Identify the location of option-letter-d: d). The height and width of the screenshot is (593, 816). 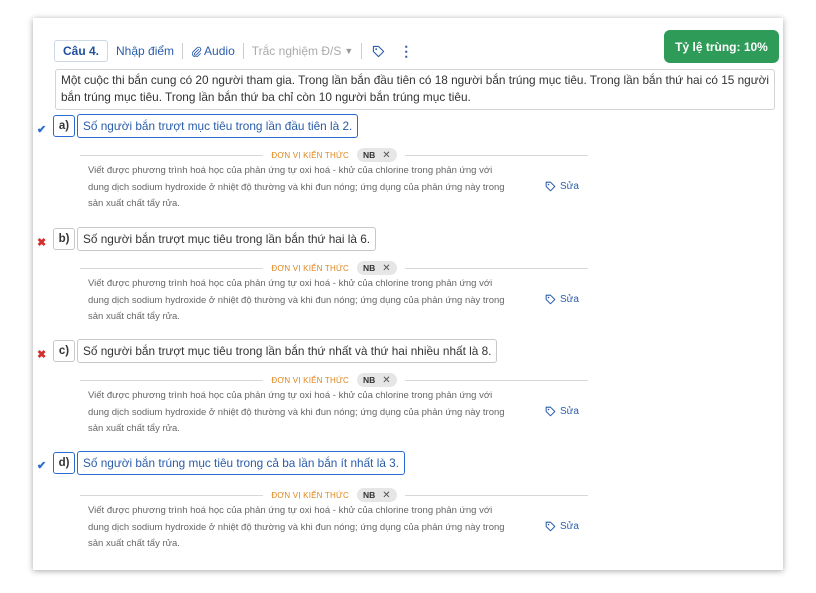
(64, 463).